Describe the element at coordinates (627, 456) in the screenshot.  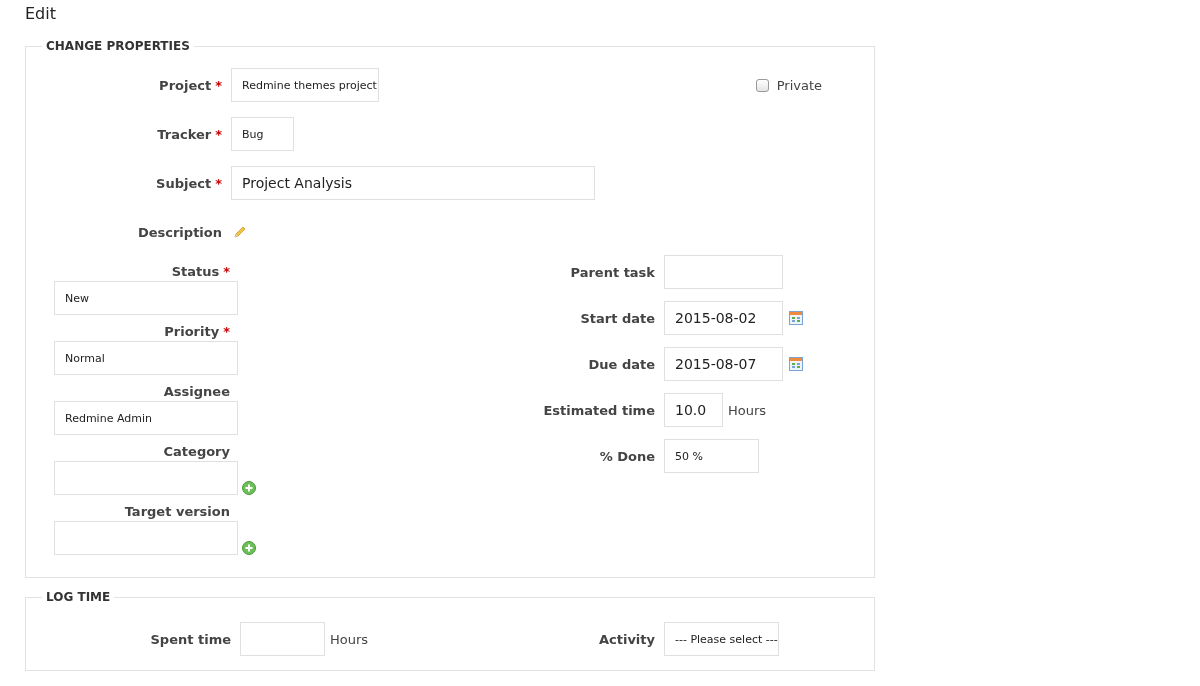
I see `field-label: % Done` at that location.